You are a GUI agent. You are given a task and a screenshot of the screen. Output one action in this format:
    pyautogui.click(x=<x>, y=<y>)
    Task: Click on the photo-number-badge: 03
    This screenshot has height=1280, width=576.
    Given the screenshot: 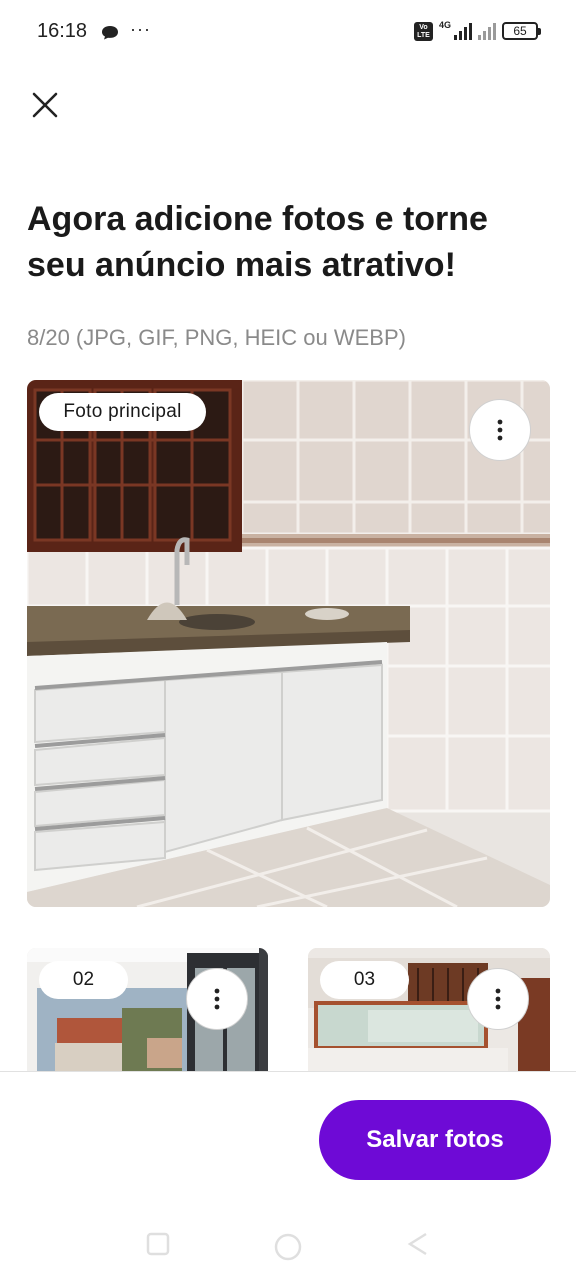 What is the action you would take?
    pyautogui.click(x=364, y=980)
    